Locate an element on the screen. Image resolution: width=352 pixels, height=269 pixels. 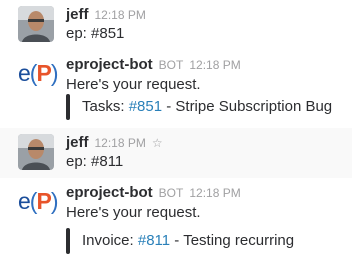
star-icon: ☆ is located at coordinates (157, 143).